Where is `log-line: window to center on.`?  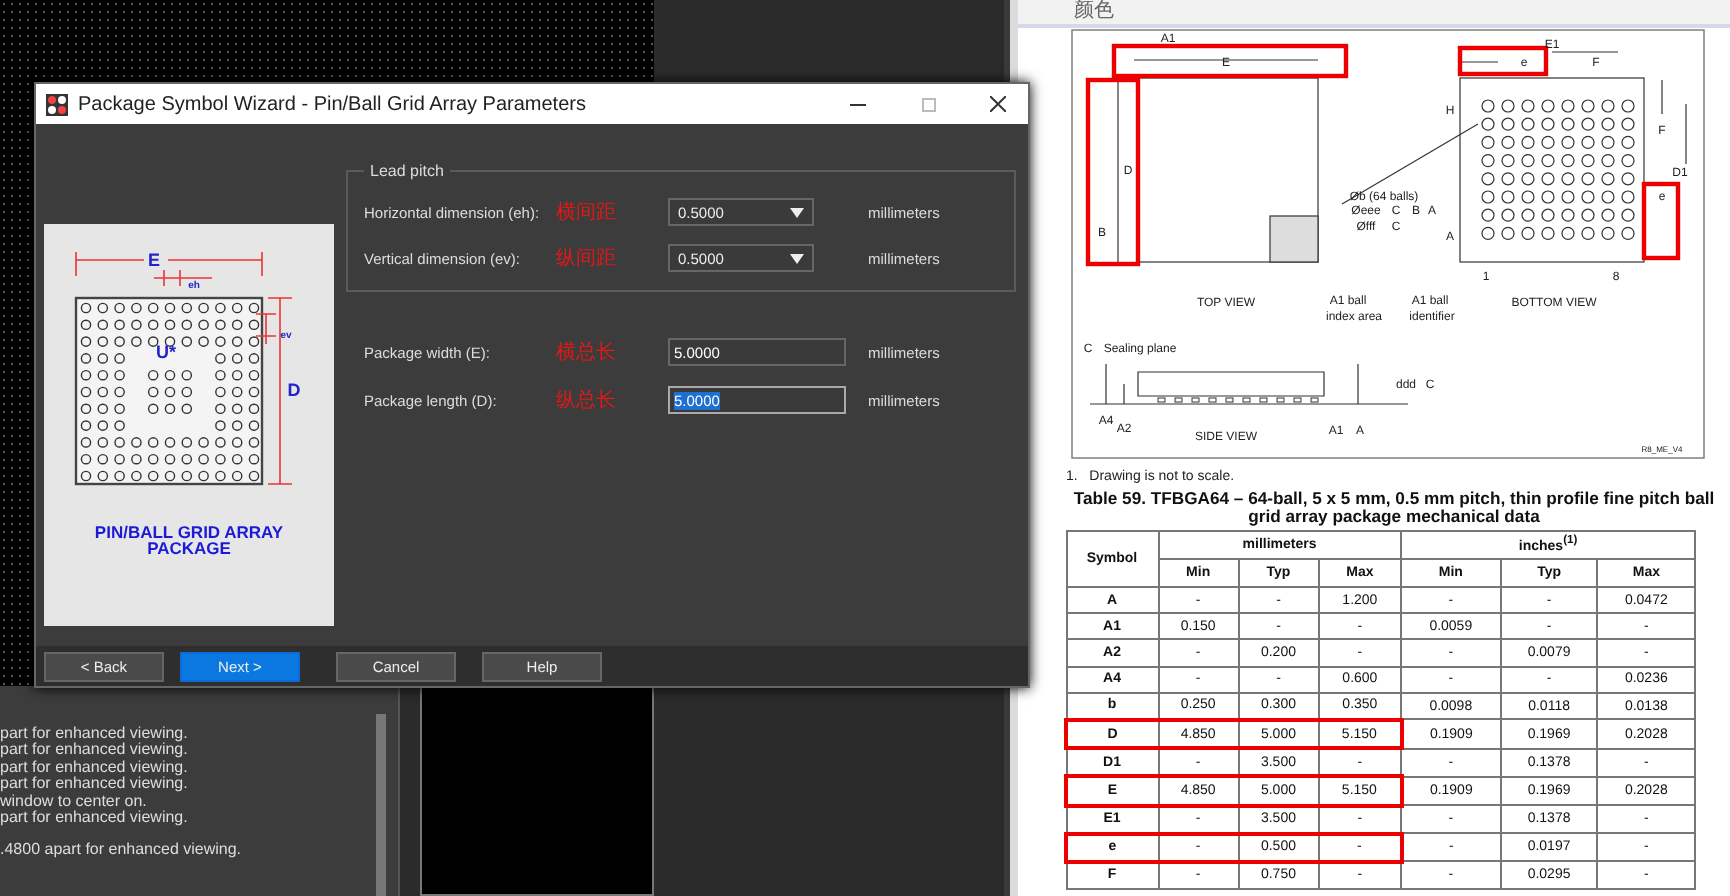
log-line: window to center on. is located at coordinates (73, 801).